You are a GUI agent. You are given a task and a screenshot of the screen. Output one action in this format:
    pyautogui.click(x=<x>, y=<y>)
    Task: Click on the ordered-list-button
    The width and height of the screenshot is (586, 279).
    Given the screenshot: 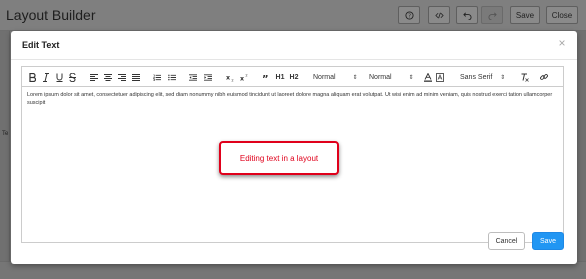 What is the action you would take?
    pyautogui.click(x=157, y=77)
    